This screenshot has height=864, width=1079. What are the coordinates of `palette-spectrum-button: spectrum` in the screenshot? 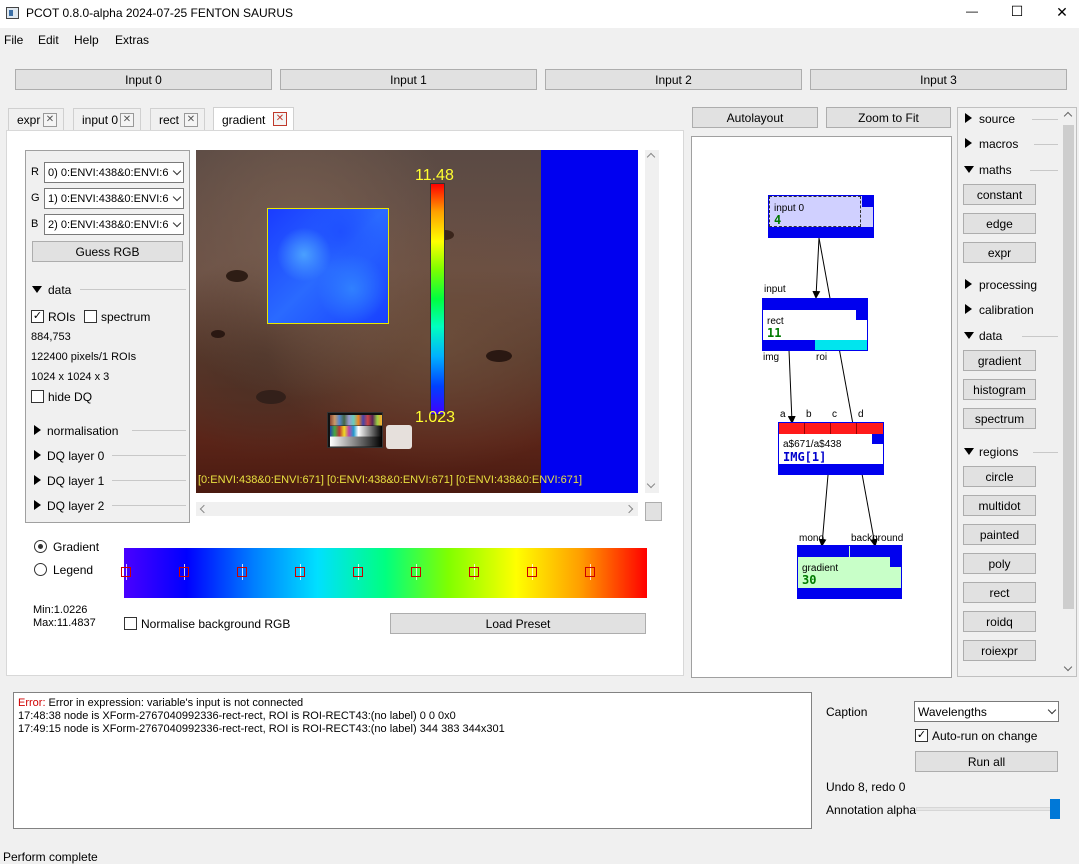 It's located at (999, 418).